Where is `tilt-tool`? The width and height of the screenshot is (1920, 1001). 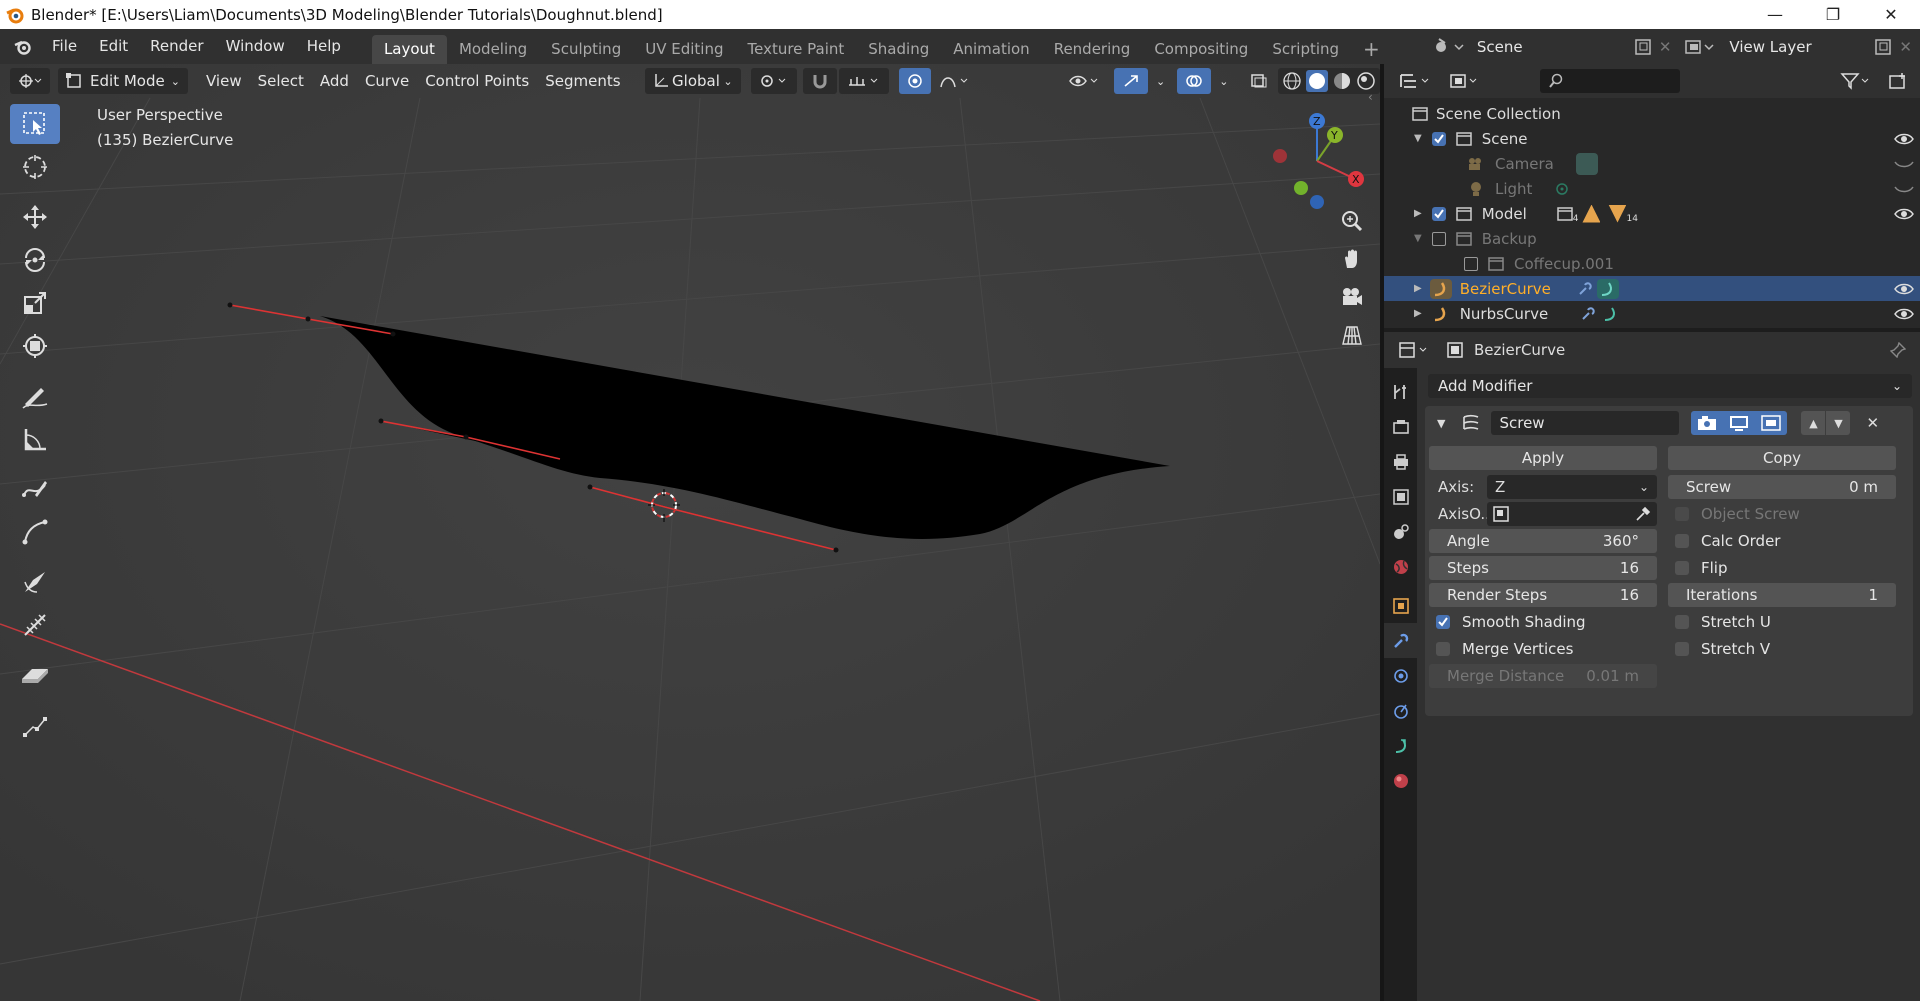
tilt-tool is located at coordinates (35, 582).